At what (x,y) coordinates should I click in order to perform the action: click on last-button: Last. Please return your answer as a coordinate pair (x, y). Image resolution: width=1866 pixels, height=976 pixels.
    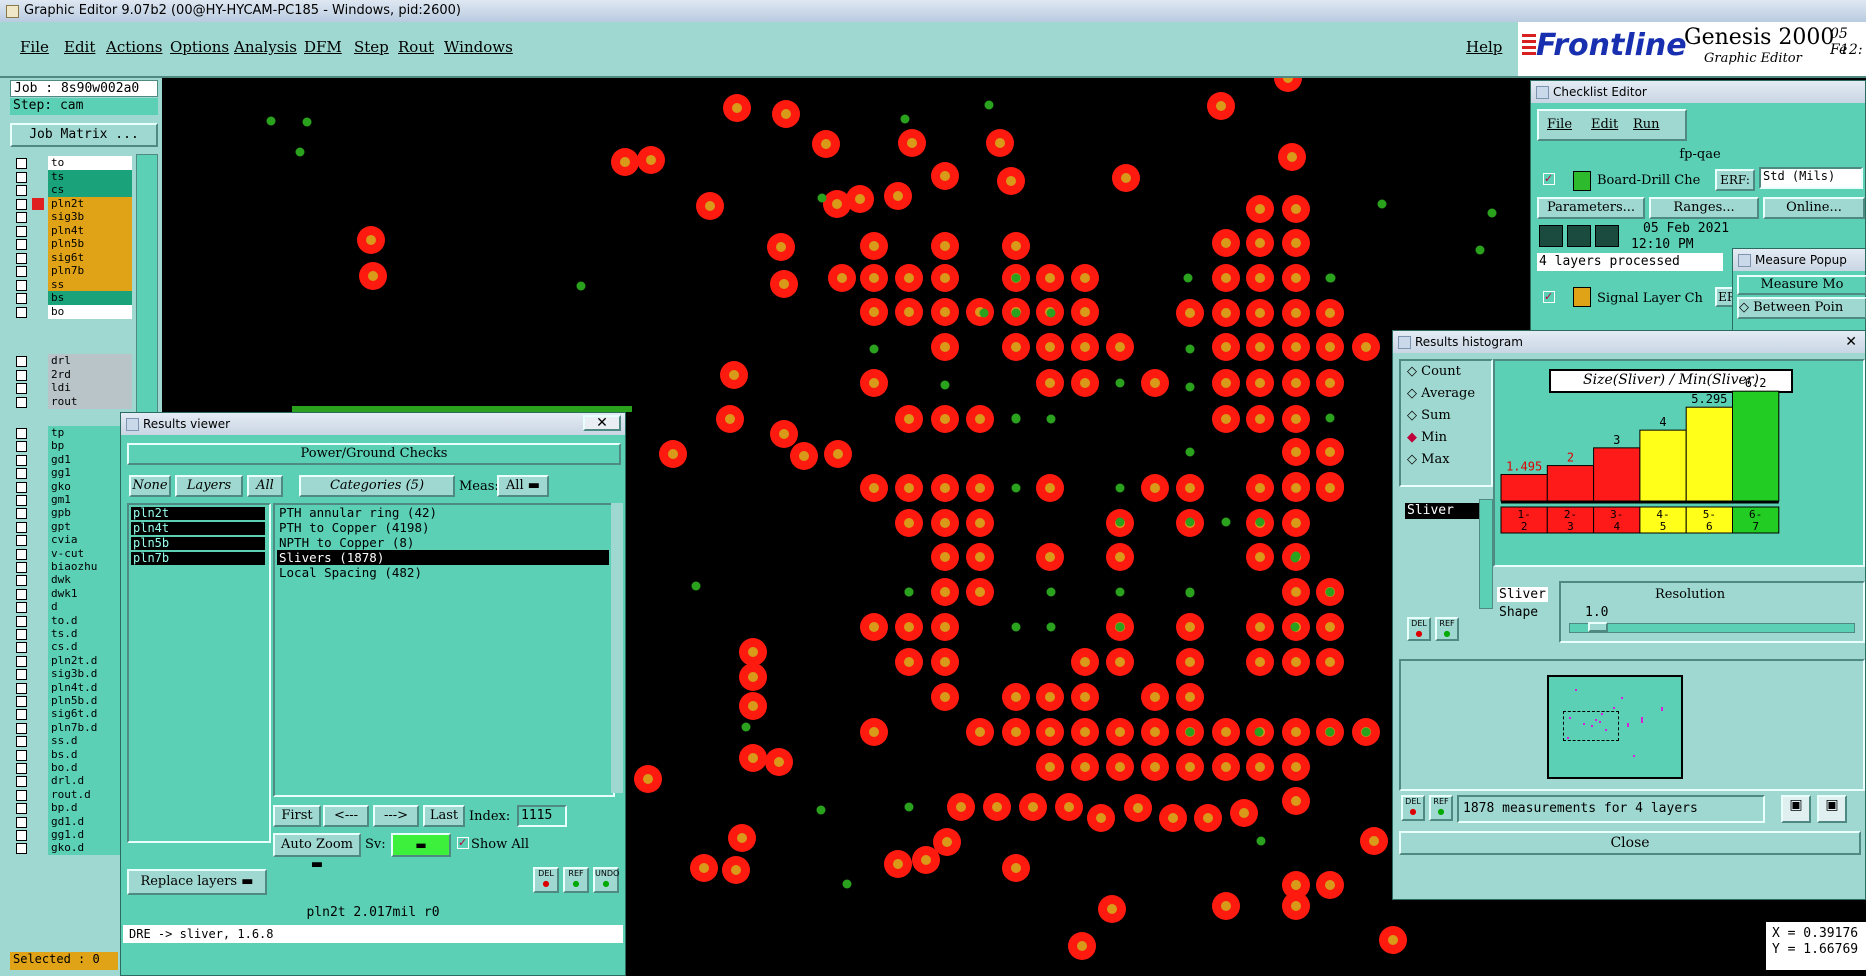
    Looking at the image, I should click on (444, 816).